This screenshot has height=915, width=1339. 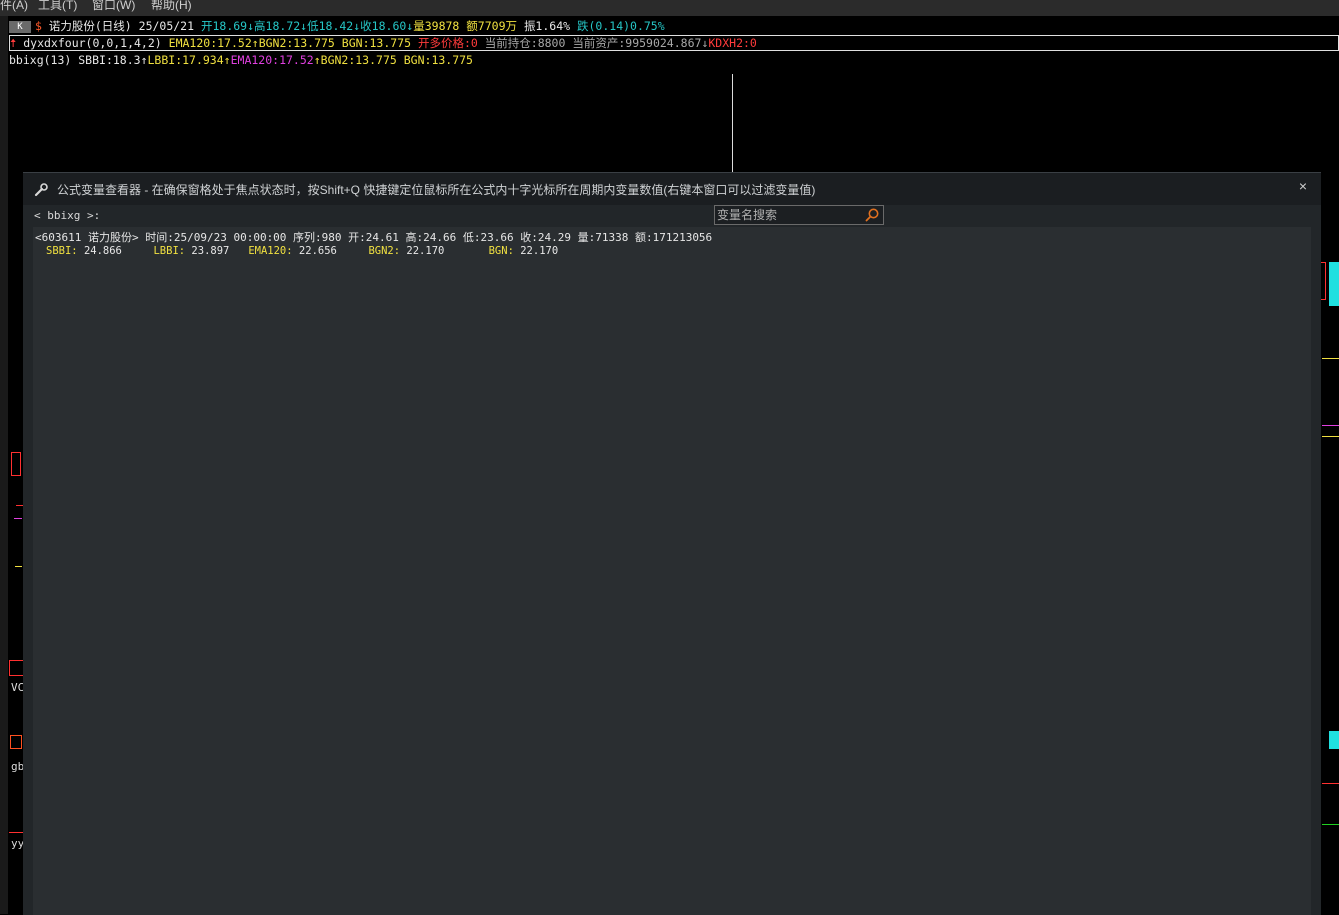 I want to click on down-arrow-icon: ↓, so click(x=251, y=26).